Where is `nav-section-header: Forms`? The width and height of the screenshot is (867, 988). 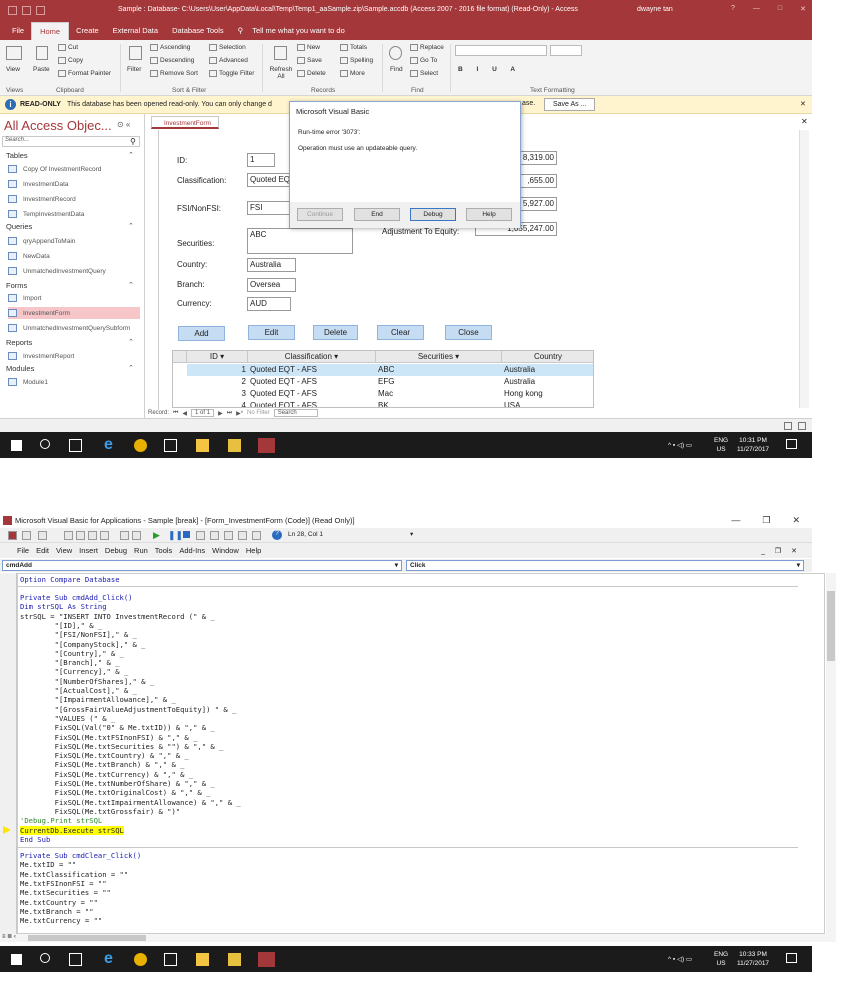
nav-section-header: Forms is located at coordinates (16, 285).